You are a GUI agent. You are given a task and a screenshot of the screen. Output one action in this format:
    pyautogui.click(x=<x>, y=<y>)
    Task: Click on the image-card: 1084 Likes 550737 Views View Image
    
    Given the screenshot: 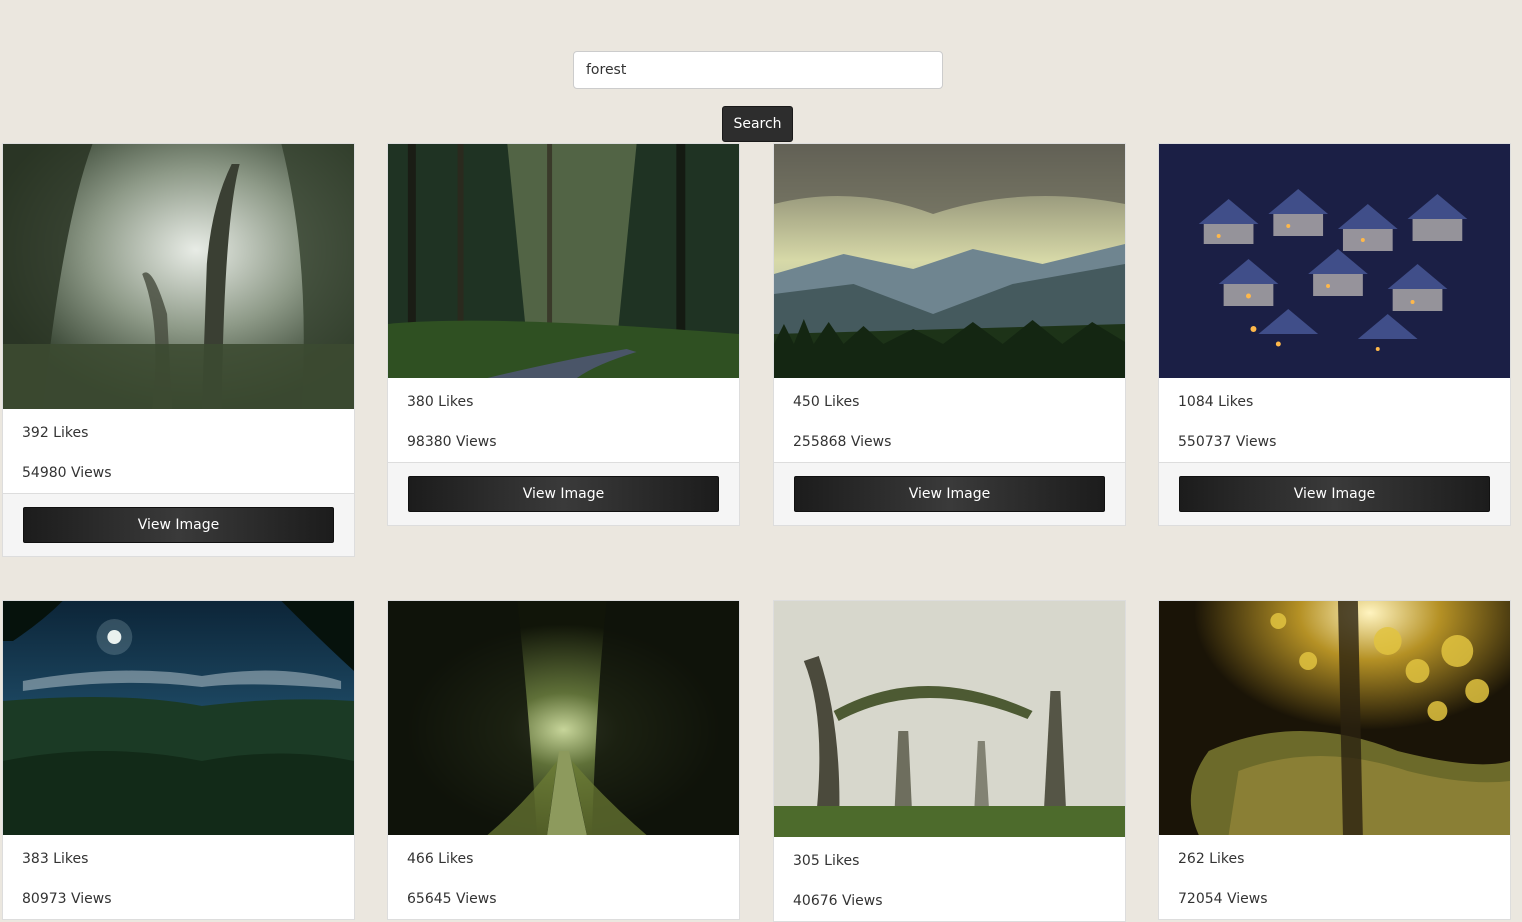 What is the action you would take?
    pyautogui.click(x=1334, y=334)
    